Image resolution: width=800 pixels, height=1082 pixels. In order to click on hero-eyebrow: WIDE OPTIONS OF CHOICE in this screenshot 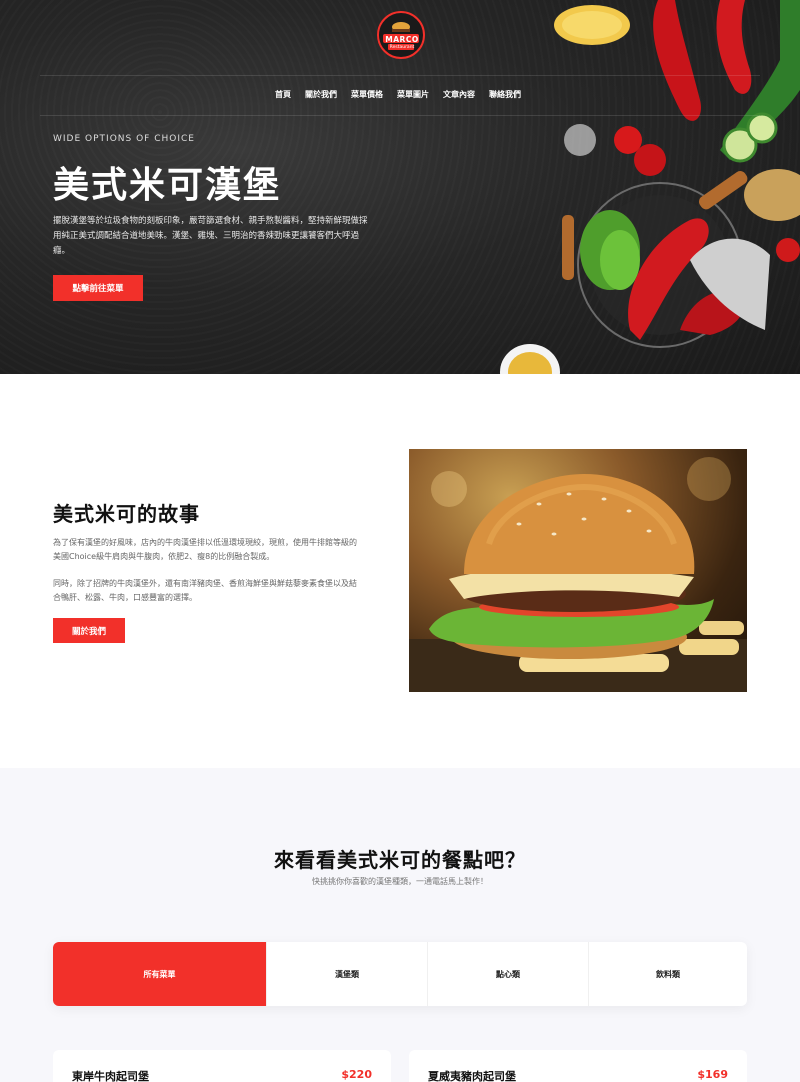, I will do `click(124, 139)`.